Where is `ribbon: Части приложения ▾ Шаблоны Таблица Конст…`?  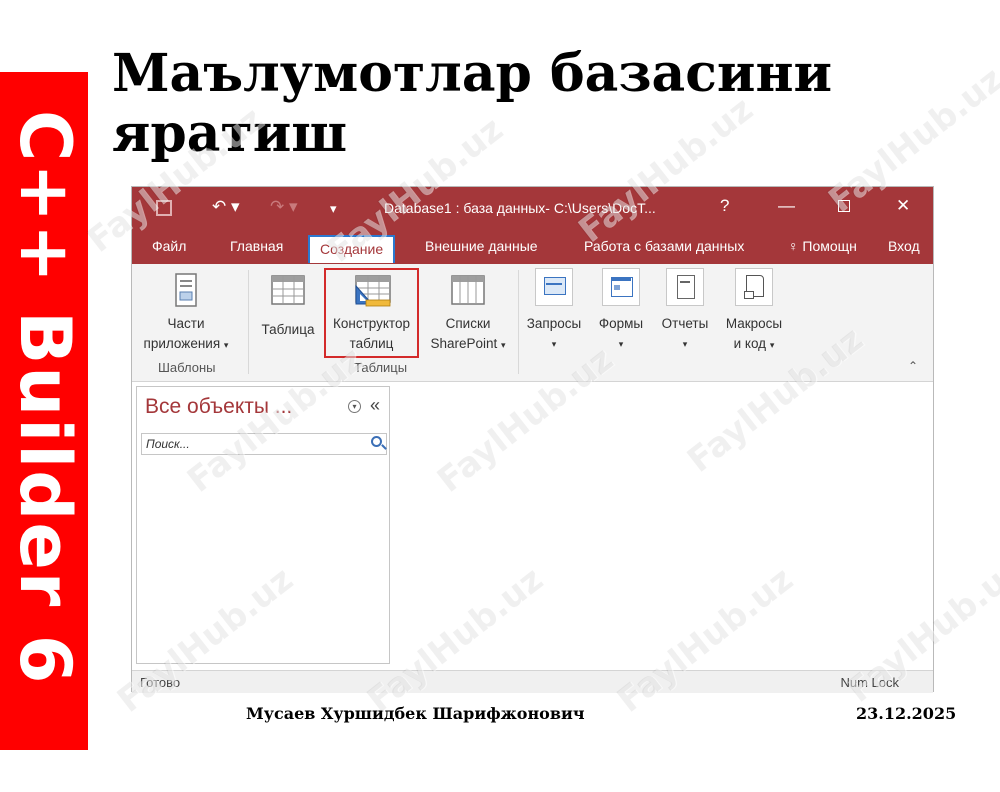
ribbon: Части приложения ▾ Шаблоны Таблица Конст… is located at coordinates (532, 323).